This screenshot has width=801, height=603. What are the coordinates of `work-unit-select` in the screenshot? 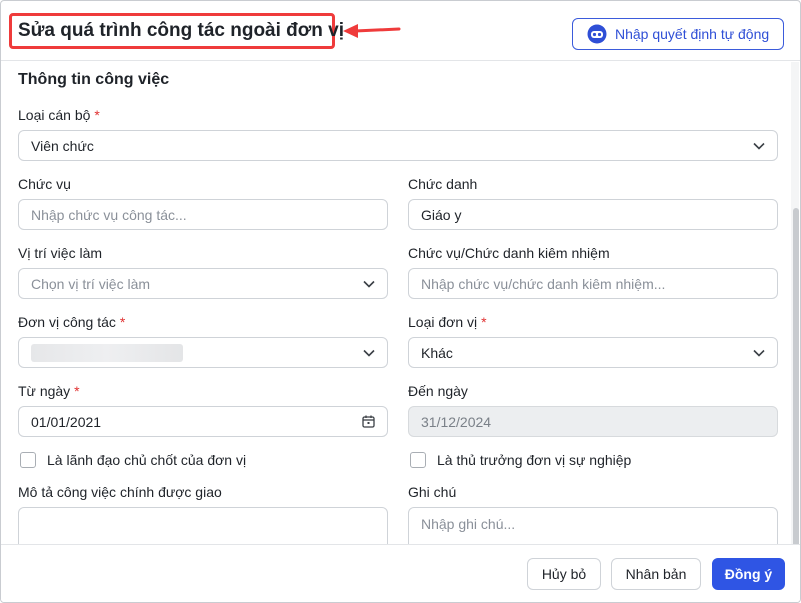 It's located at (203, 352).